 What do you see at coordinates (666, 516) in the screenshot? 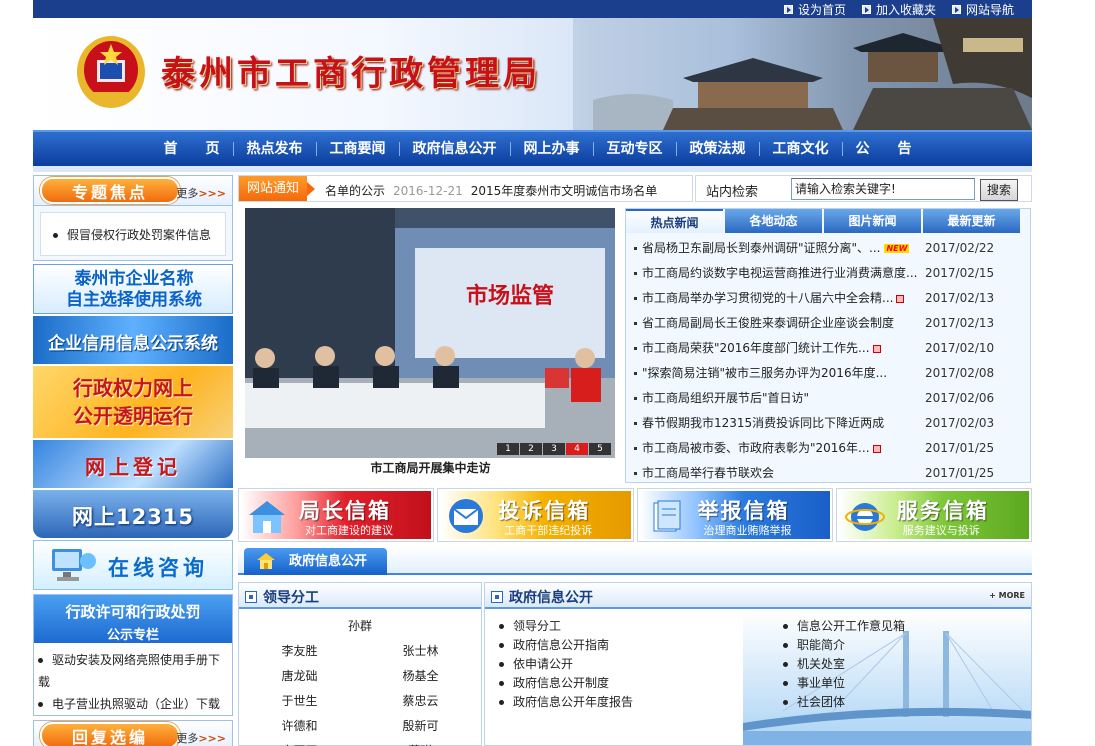
I see `document-icon` at bounding box center [666, 516].